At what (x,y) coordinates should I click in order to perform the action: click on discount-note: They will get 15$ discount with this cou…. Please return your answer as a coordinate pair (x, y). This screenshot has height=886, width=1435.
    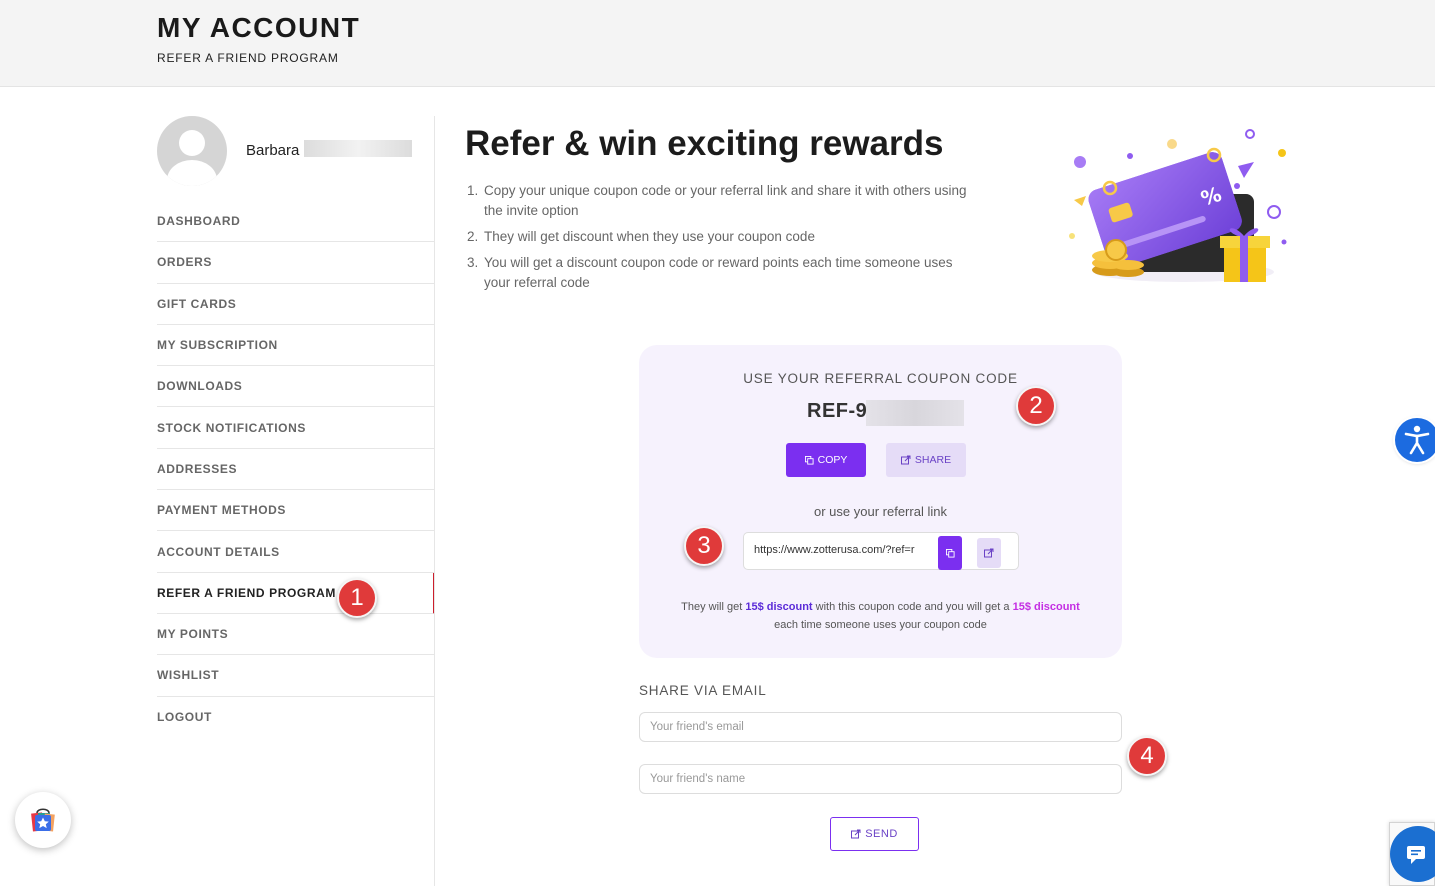
    Looking at the image, I should click on (880, 616).